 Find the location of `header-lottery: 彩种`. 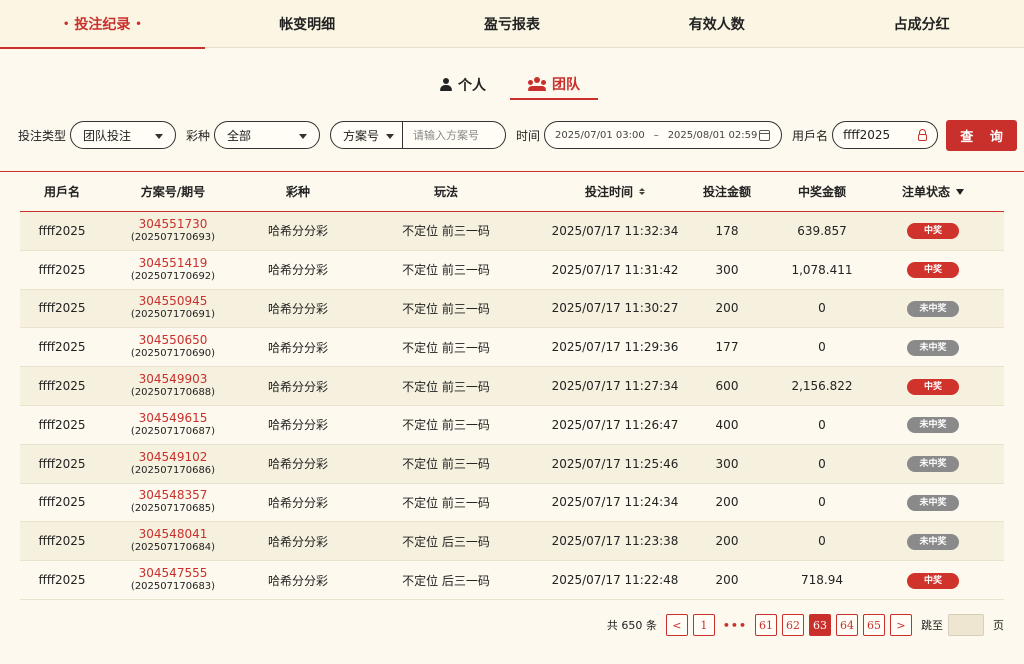

header-lottery: 彩种 is located at coordinates (297, 192).